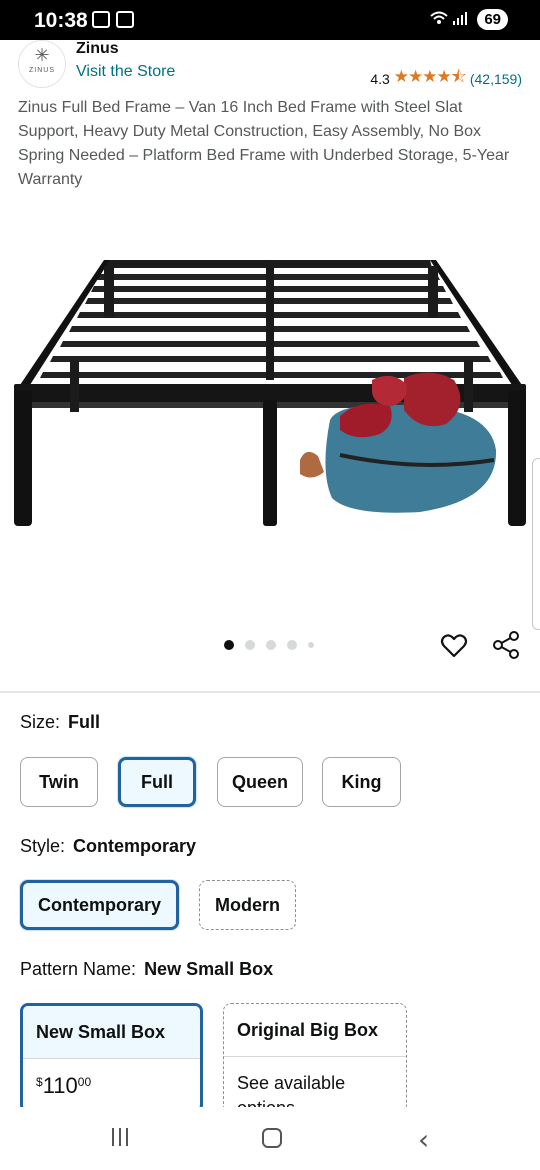  I want to click on rating-count: (42,159), so click(496, 79).